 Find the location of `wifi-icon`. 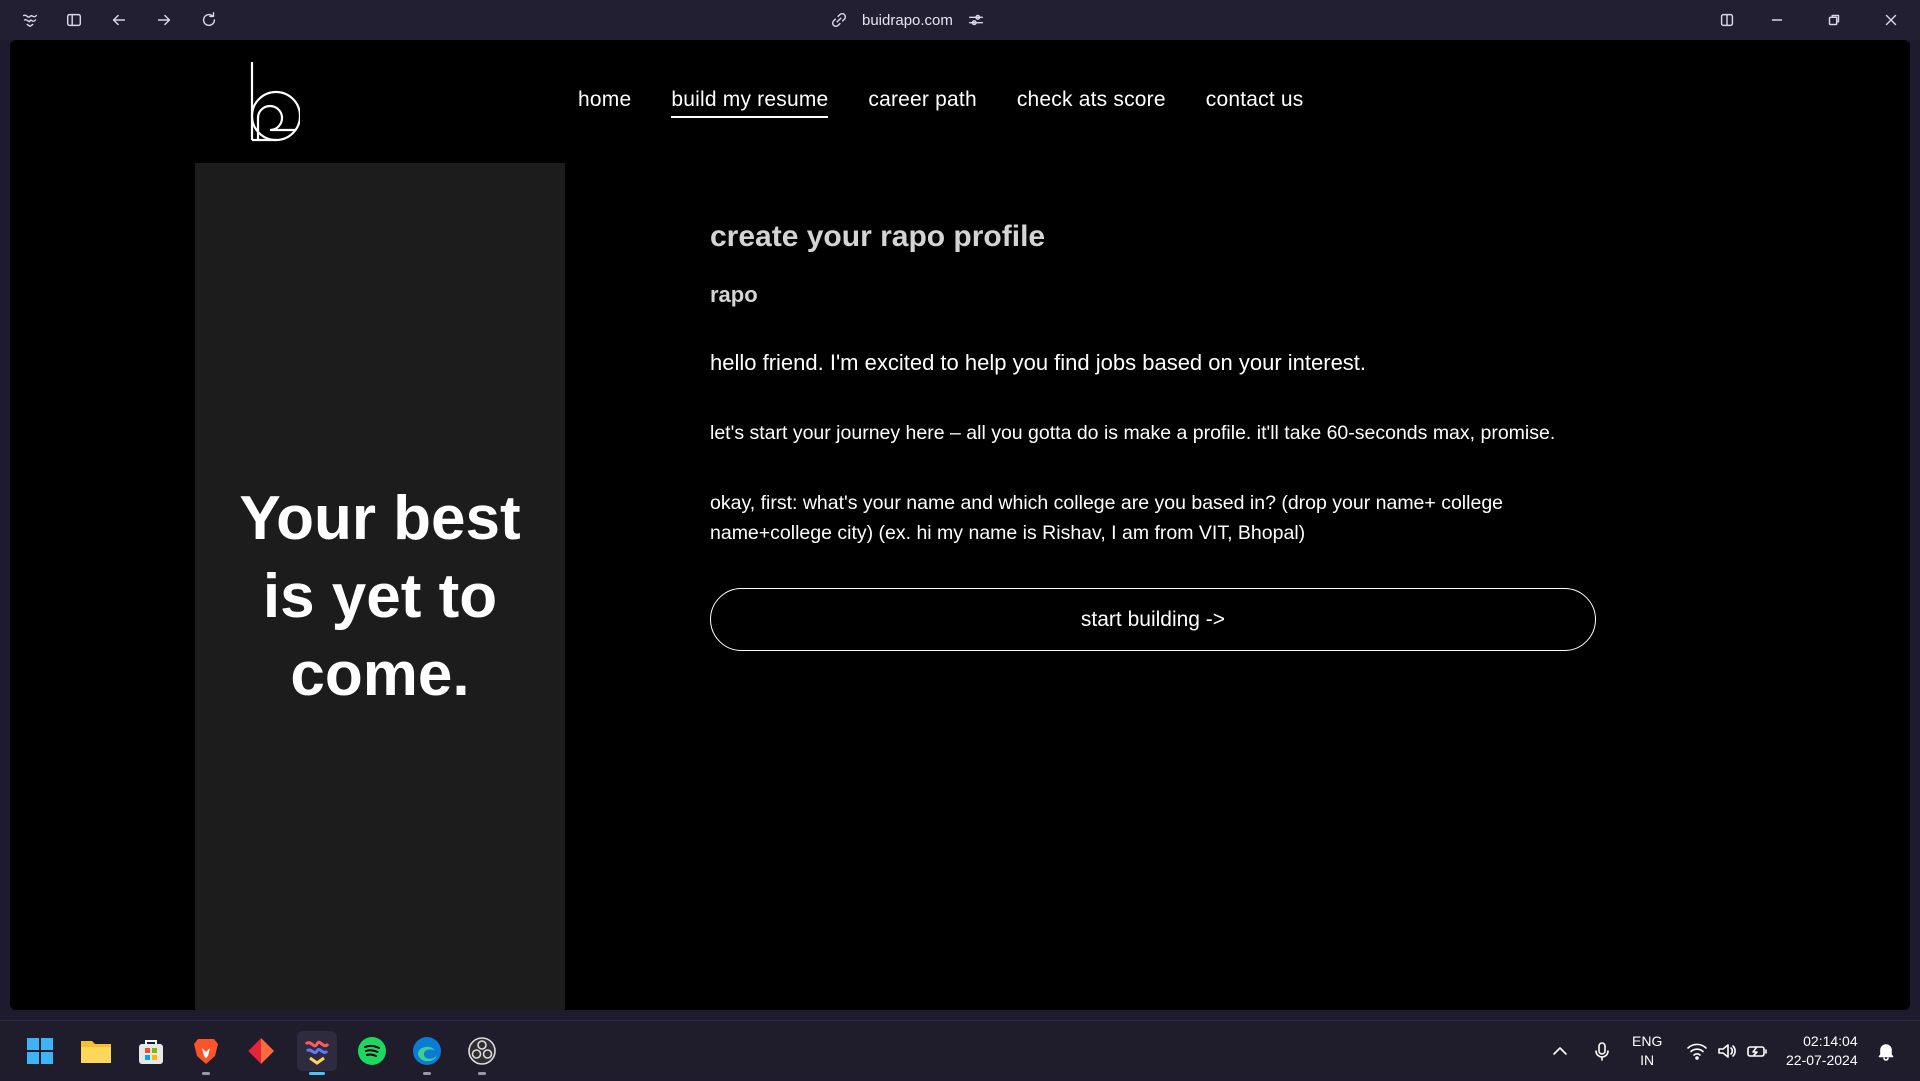

wifi-icon is located at coordinates (1697, 1051).